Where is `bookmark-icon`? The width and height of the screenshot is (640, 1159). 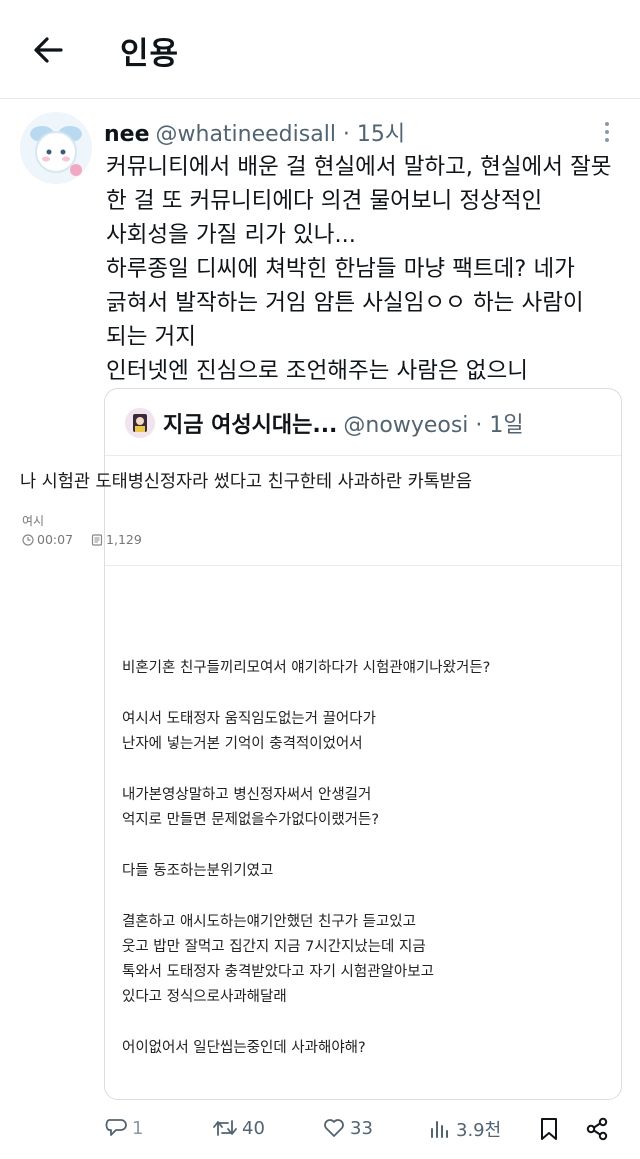 bookmark-icon is located at coordinates (549, 1129).